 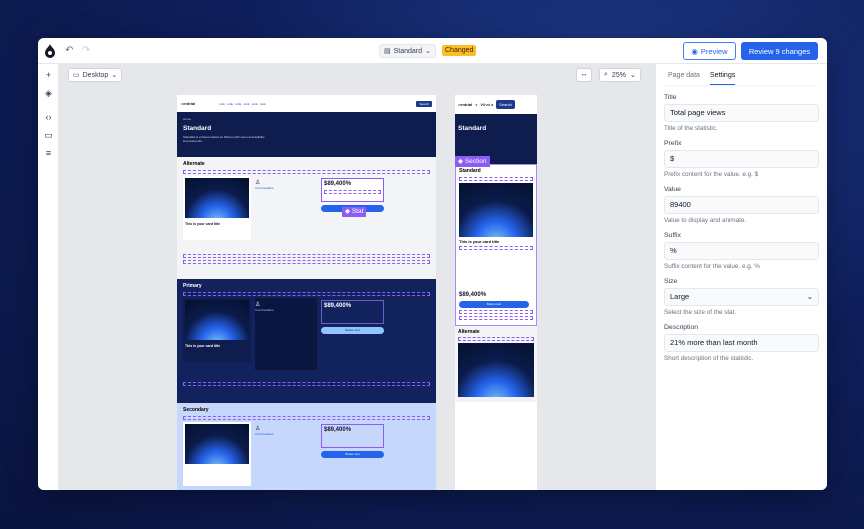 I want to click on version-select: ▤ Standard ⌄, so click(x=407, y=51).